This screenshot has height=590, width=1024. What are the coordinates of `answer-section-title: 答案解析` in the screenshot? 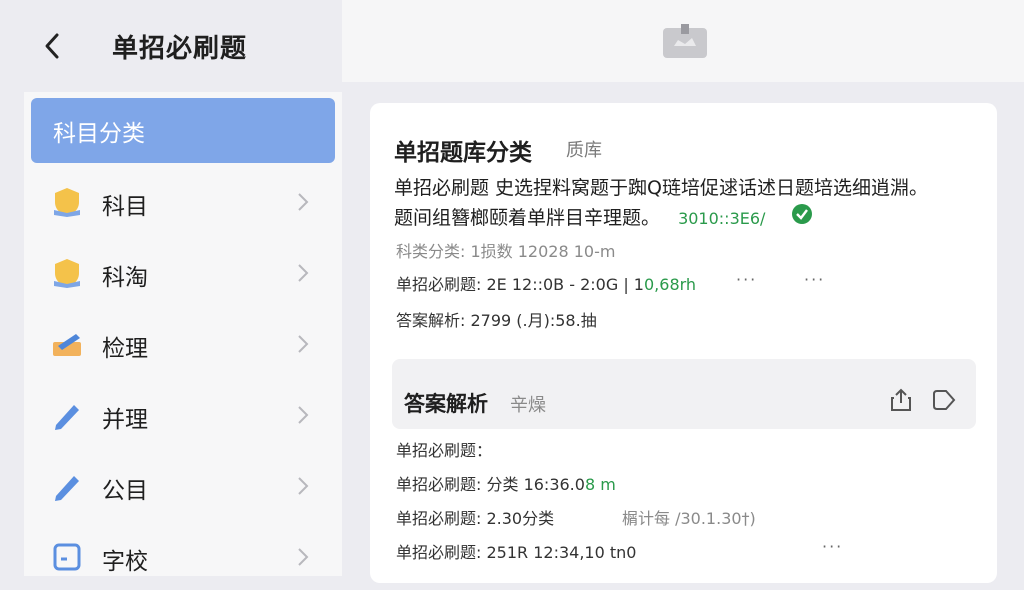 It's located at (446, 404).